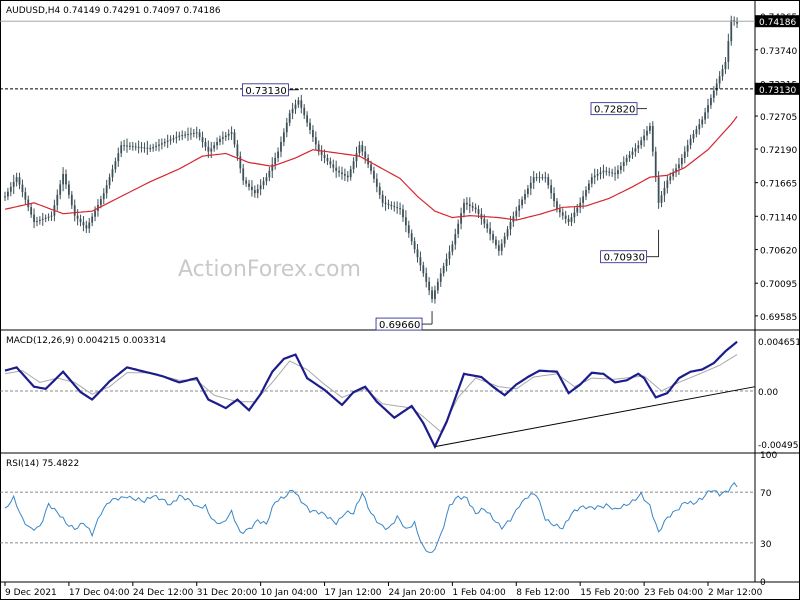 Image resolution: width=800 pixels, height=600 pixels. Describe the element at coordinates (614, 110) in the screenshot. I see `annotation-label: 0.72820` at that location.